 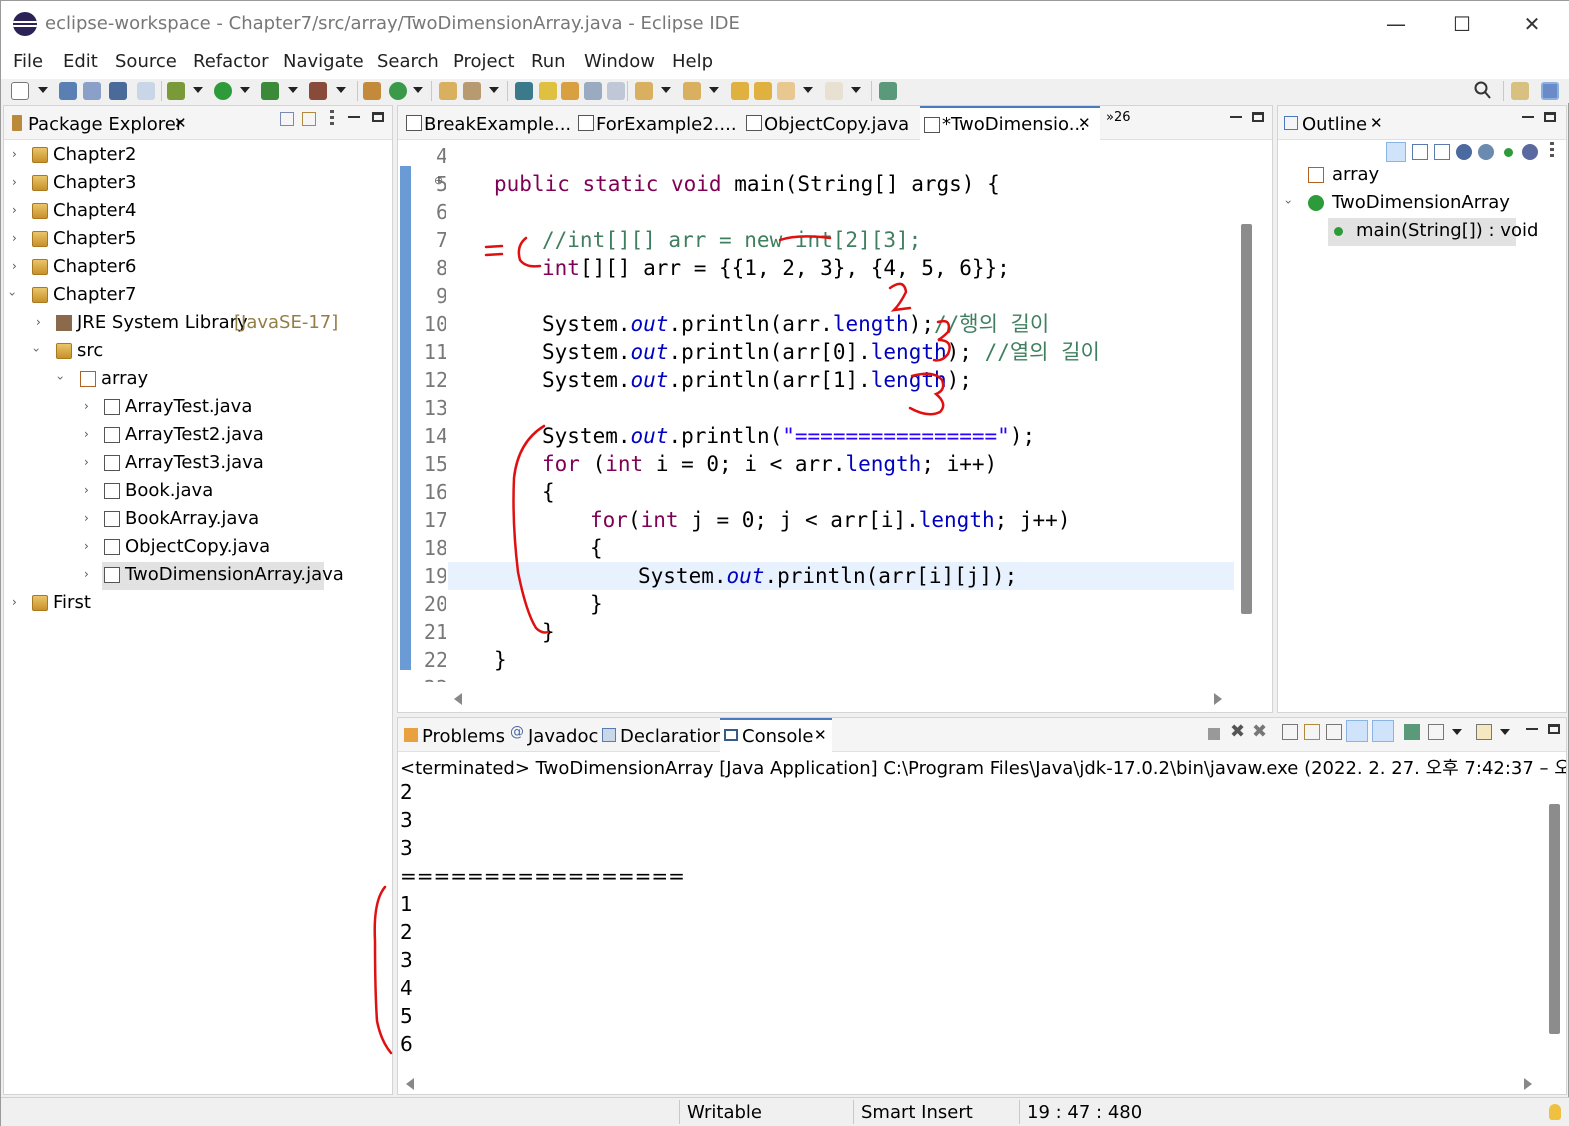 I want to click on close-button: ✕, so click(x=1532, y=24).